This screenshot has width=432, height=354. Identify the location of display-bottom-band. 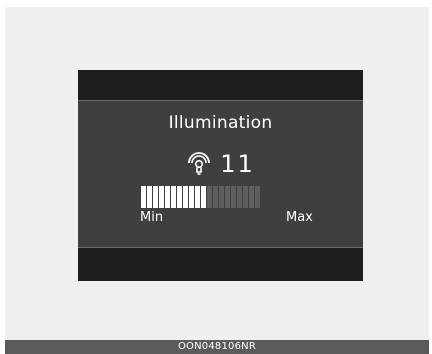
(220, 264).